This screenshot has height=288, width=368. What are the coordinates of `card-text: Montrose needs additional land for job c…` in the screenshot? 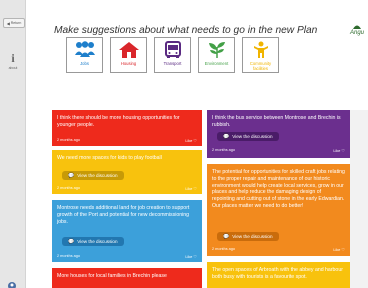 It's located at (123, 215).